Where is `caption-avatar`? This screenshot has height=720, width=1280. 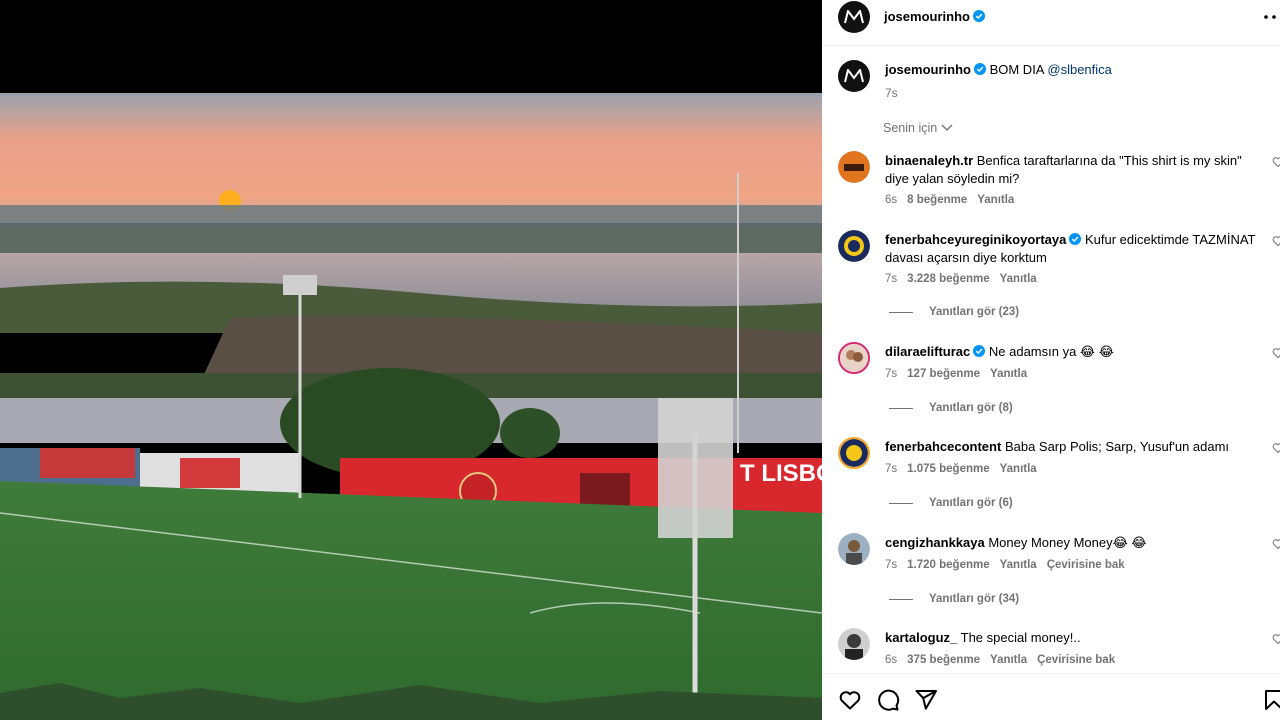
caption-avatar is located at coordinates (854, 76).